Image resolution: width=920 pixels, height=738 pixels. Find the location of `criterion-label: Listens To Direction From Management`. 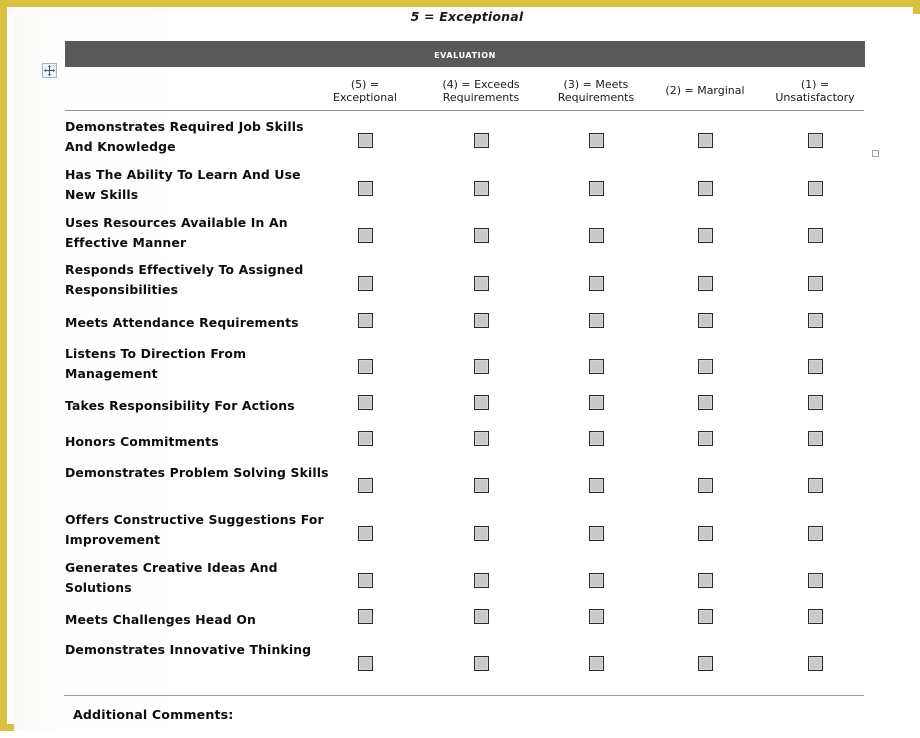

criterion-label: Listens To Direction From Management is located at coordinates (156, 363).